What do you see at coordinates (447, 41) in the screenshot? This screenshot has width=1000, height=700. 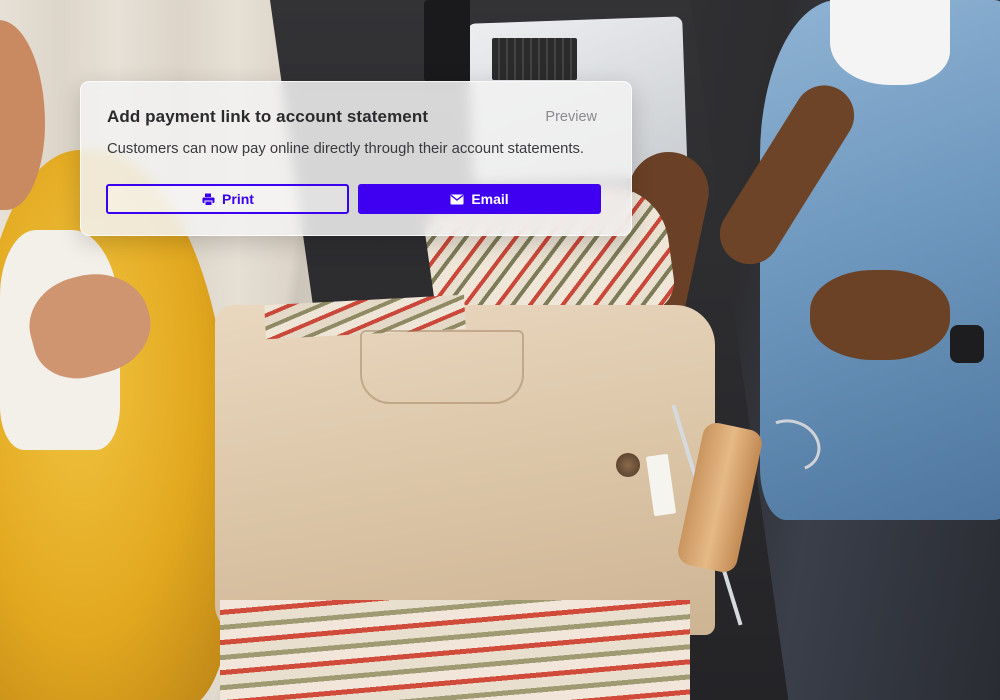 I see `laptop-screen-edge` at bounding box center [447, 41].